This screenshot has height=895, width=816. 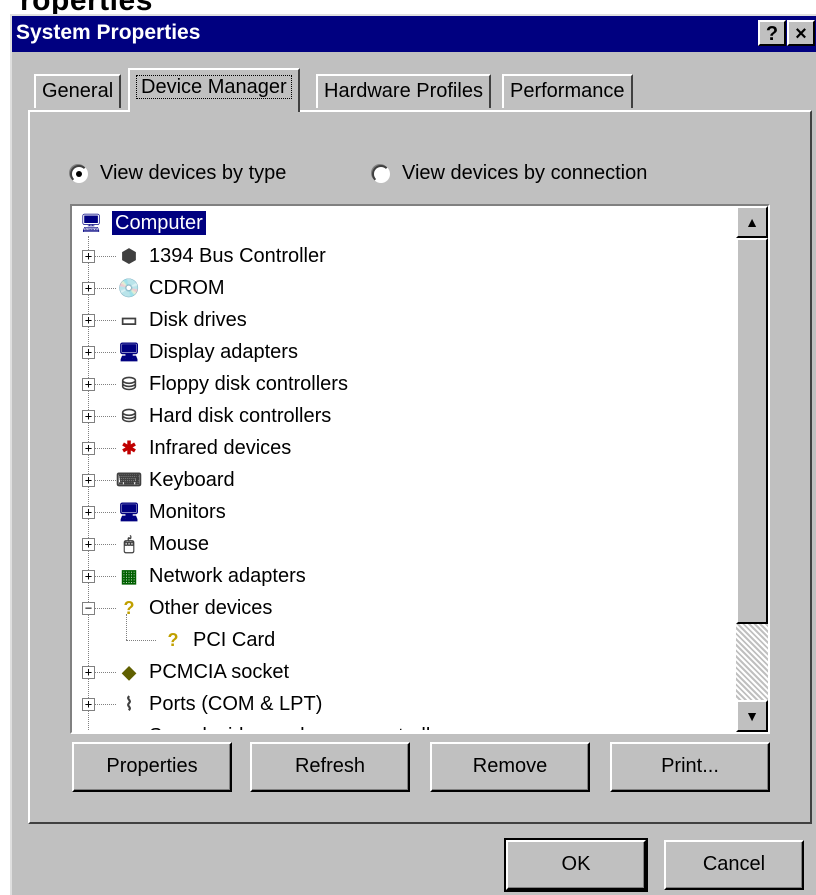 What do you see at coordinates (576, 865) in the screenshot?
I see `ok-button: OK` at bounding box center [576, 865].